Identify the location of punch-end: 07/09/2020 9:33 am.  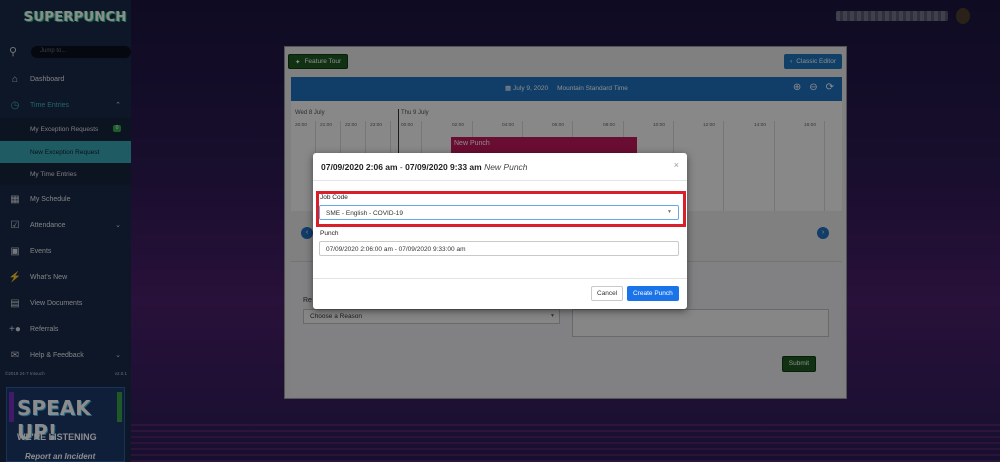
(443, 167).